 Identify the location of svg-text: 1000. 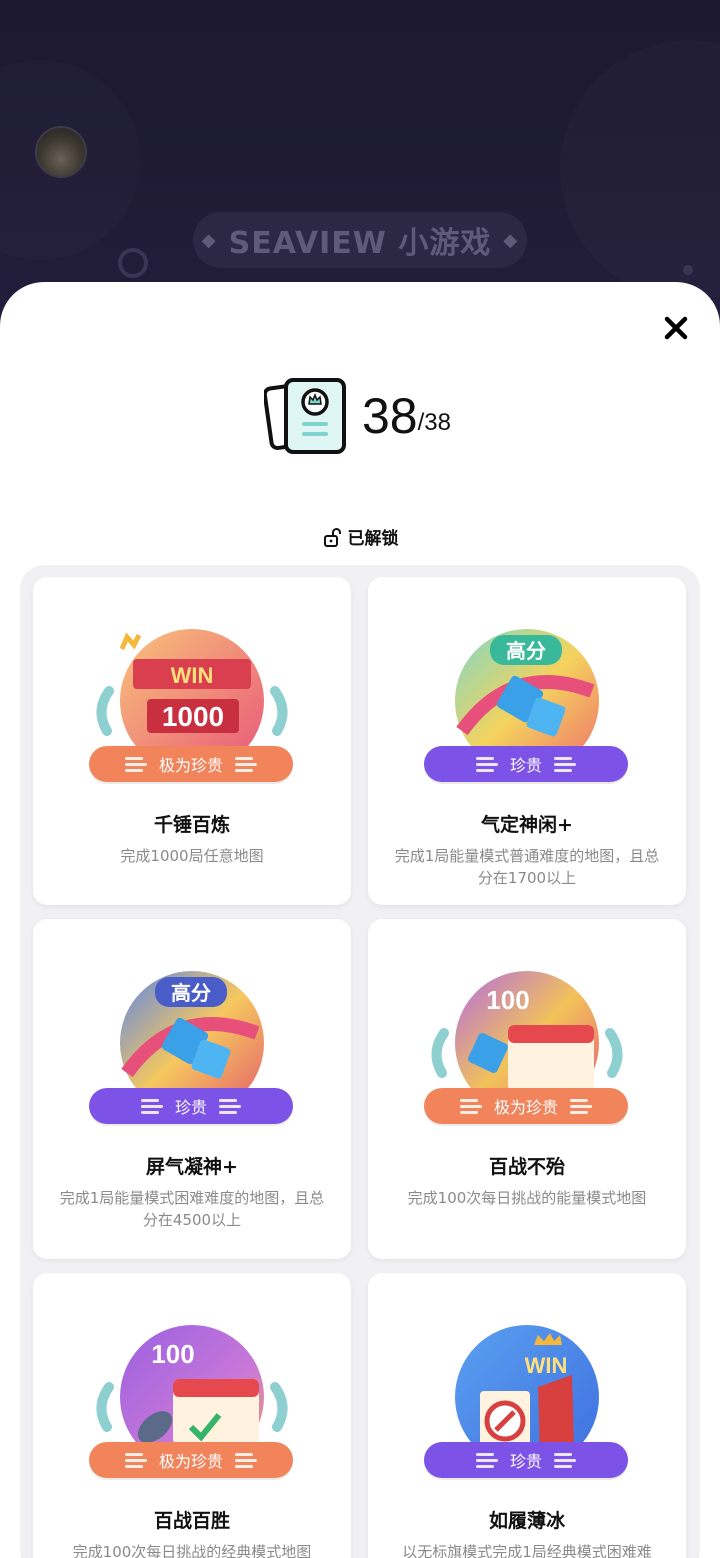
(193, 716).